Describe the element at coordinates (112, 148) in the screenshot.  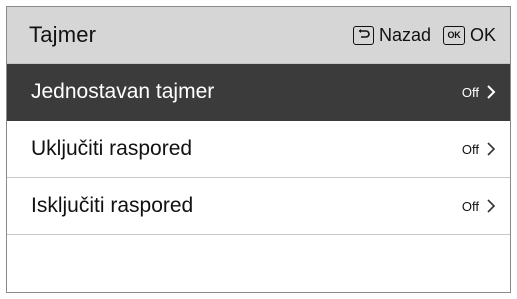
I see `menu-item-label: Uključiti raspored` at that location.